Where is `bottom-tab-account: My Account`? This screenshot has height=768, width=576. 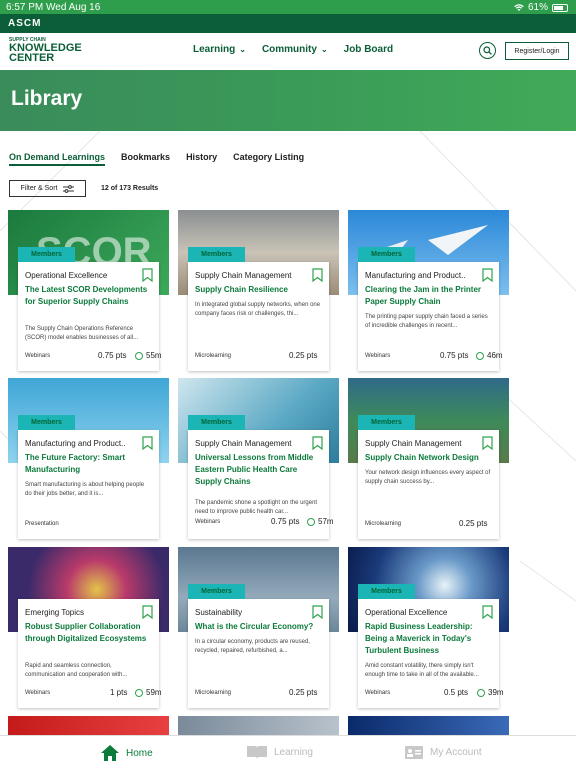 bottom-tab-account: My Account is located at coordinates (443, 752).